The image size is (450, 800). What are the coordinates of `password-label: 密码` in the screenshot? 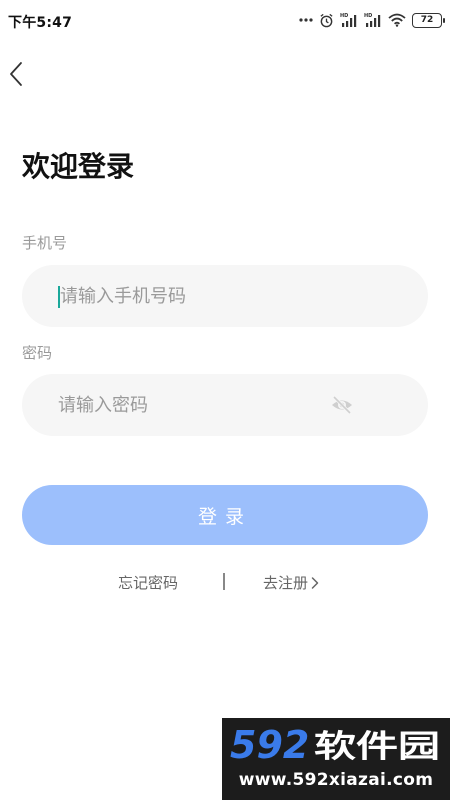 It's located at (37, 353).